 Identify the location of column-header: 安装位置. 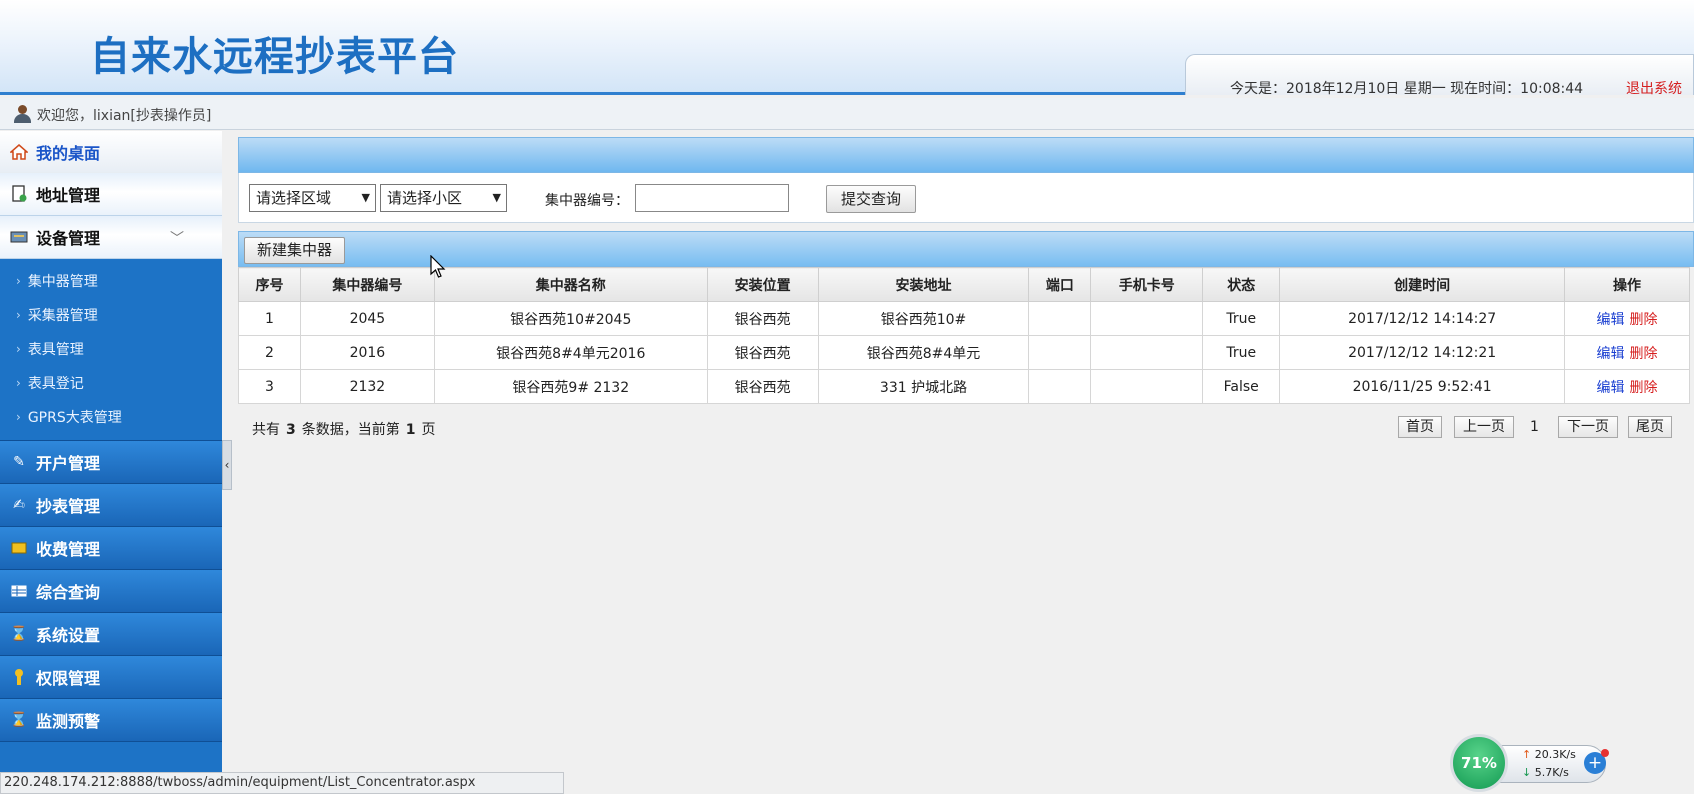
(762, 284).